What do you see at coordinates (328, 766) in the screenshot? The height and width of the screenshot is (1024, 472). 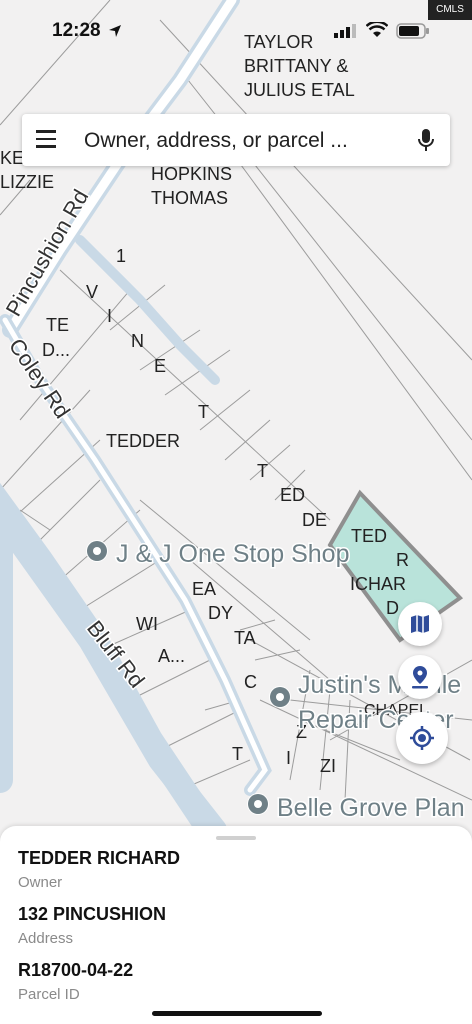 I see `owner-label: ZI` at bounding box center [328, 766].